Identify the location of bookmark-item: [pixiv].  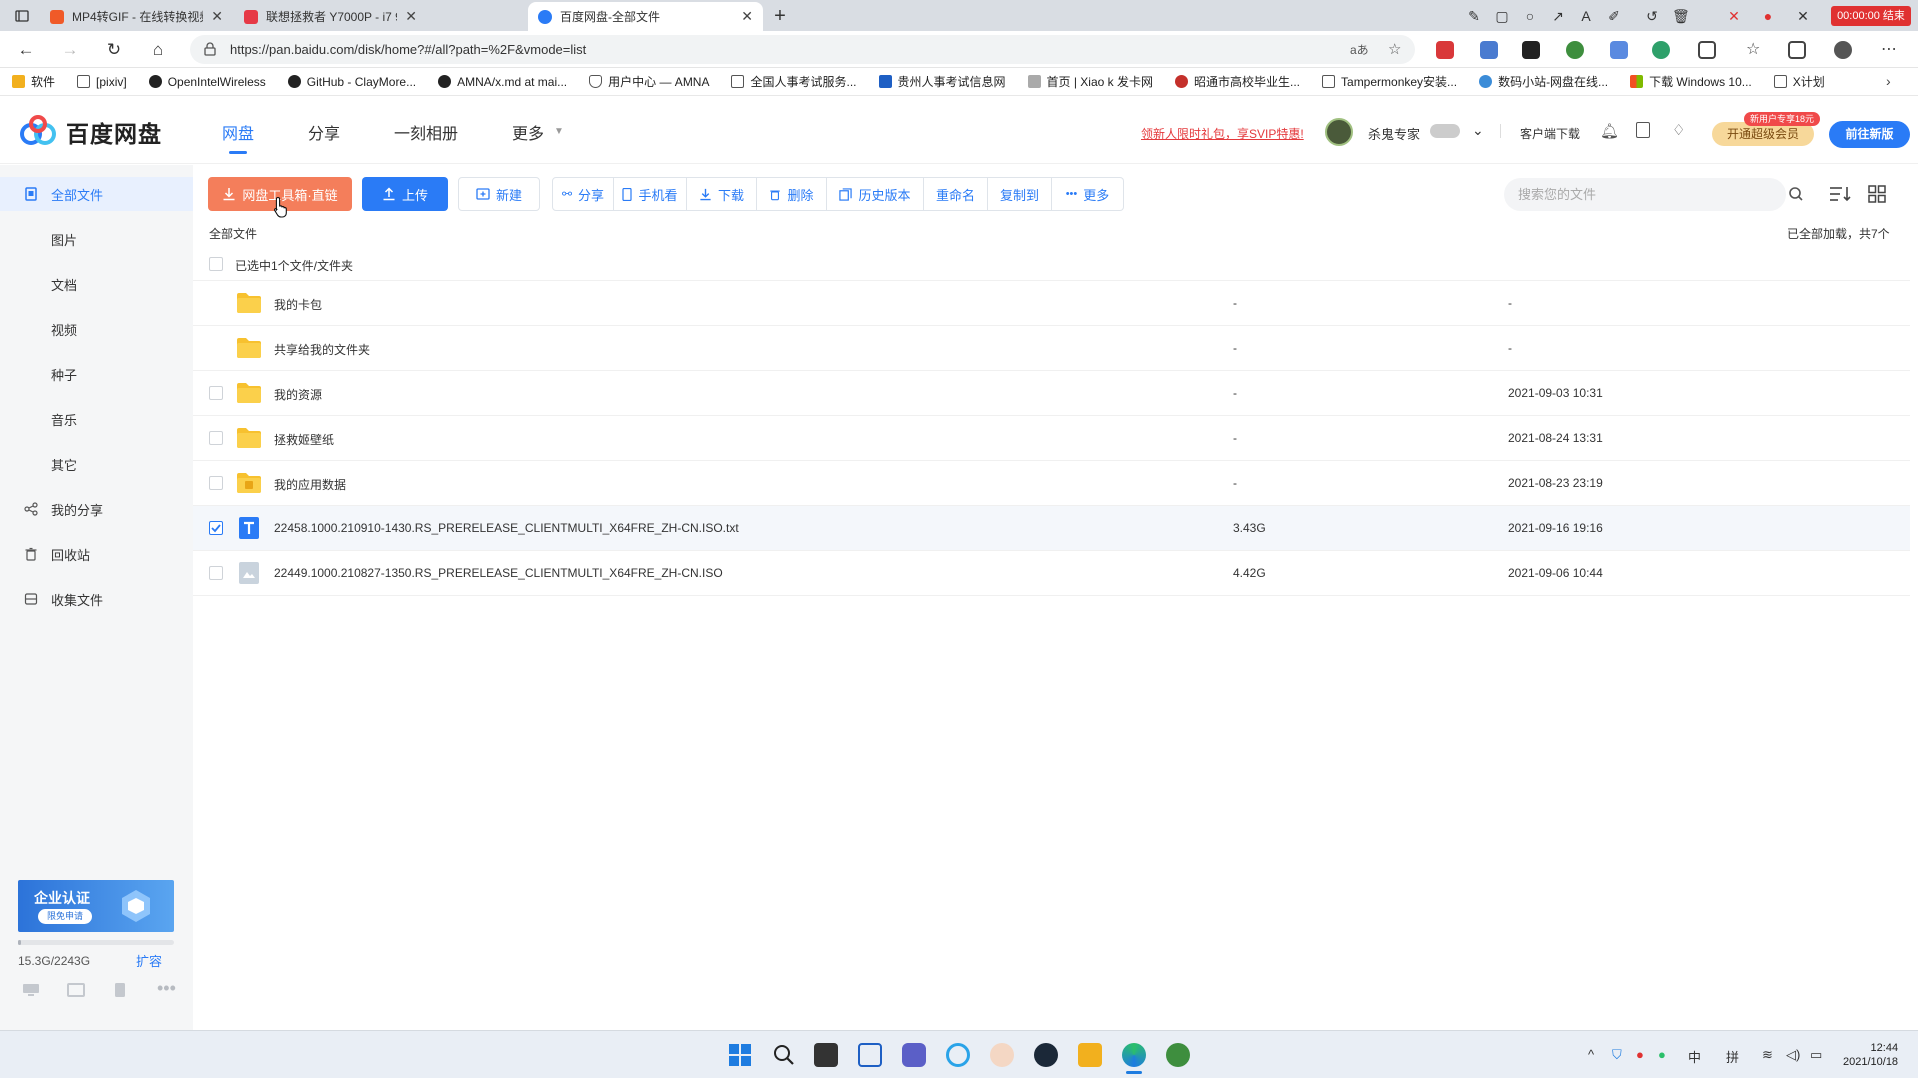
(102, 82).